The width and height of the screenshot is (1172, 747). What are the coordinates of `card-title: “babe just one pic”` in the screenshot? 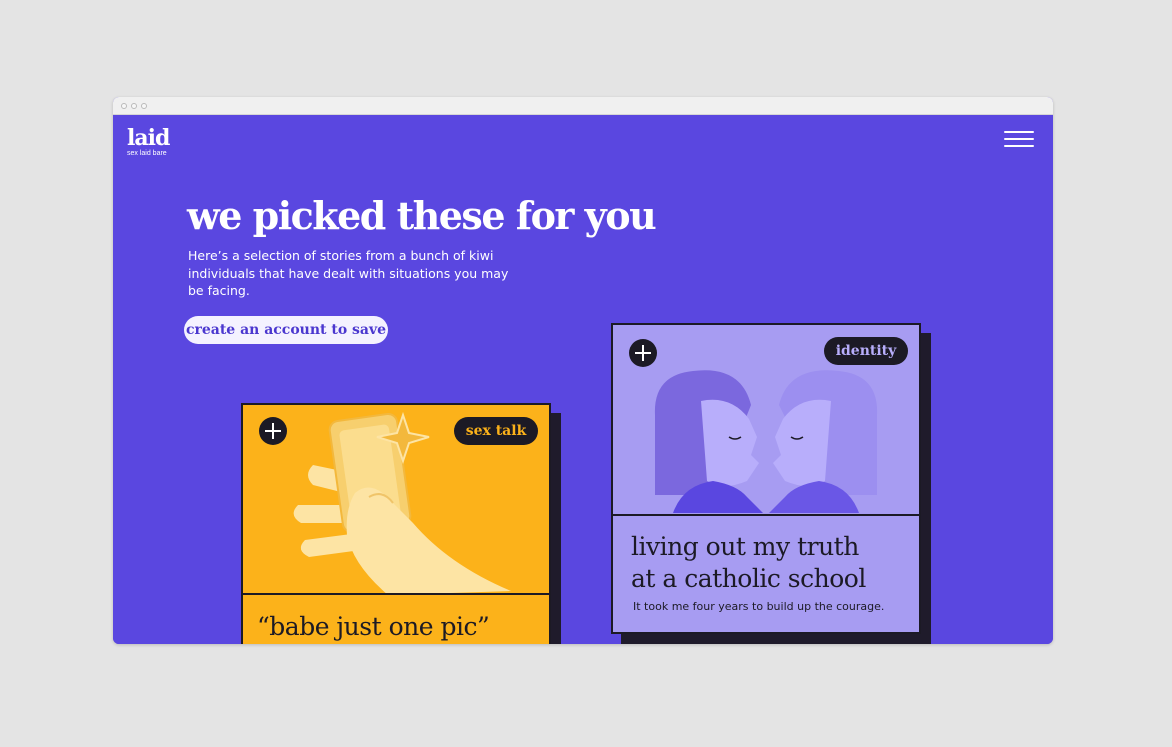 It's located at (373, 626).